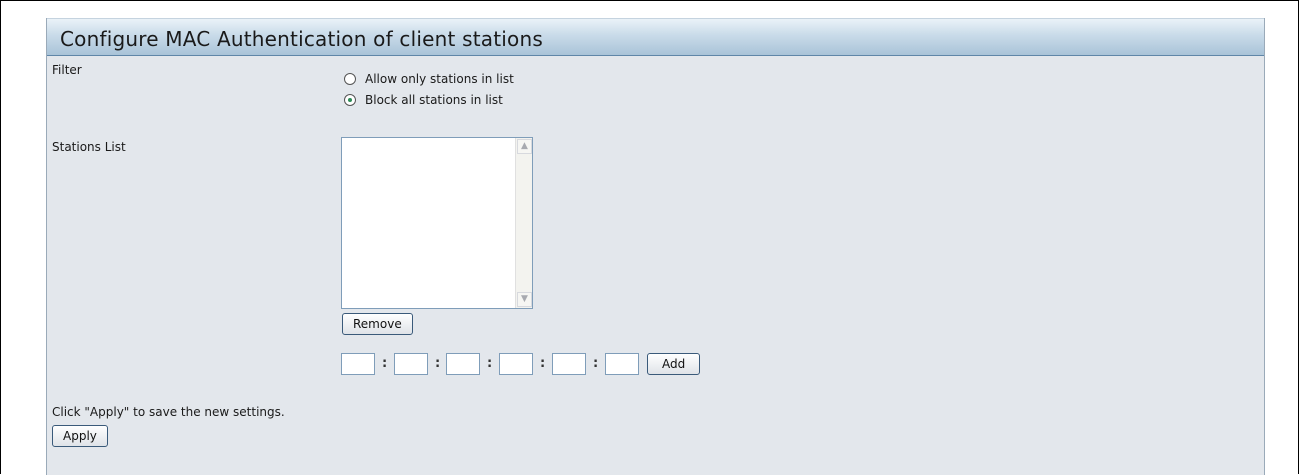  Describe the element at coordinates (524, 146) in the screenshot. I see `scroll-up-icon: ▲` at that location.